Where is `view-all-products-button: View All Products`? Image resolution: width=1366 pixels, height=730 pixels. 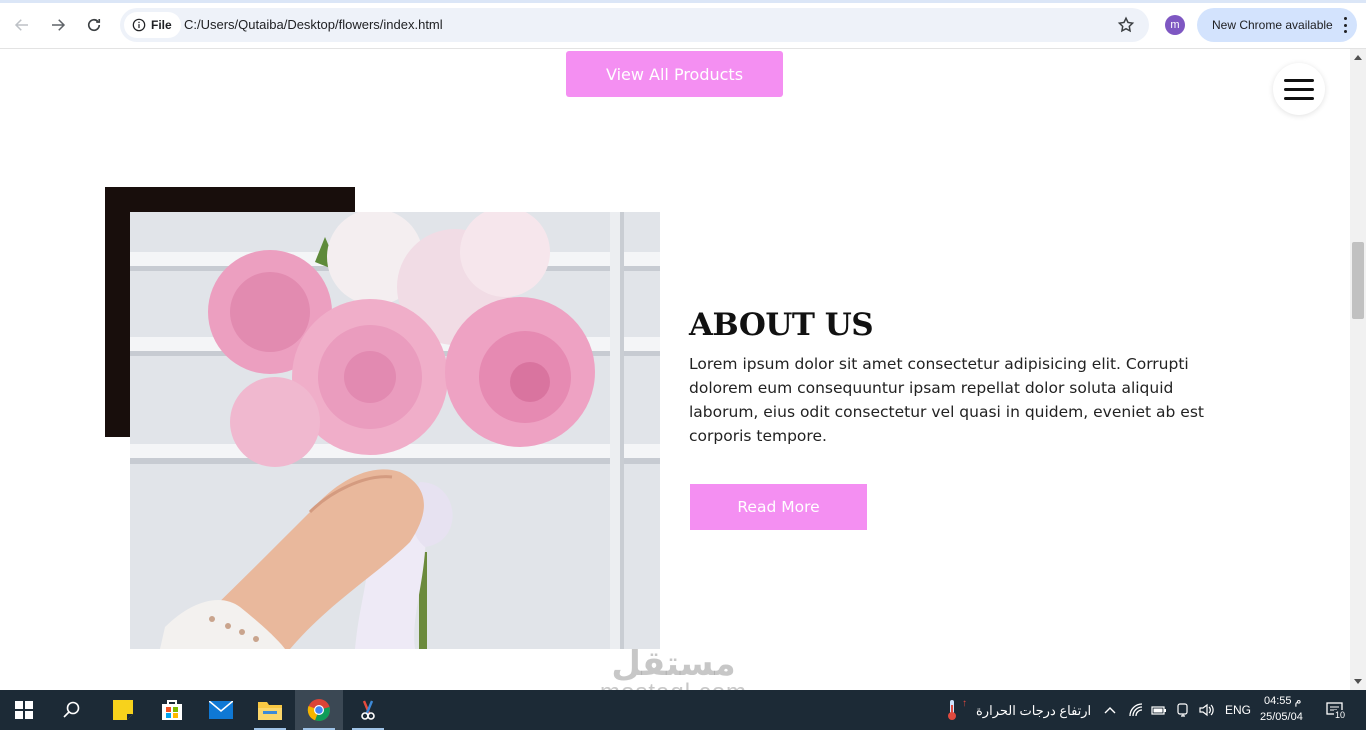 view-all-products-button: View All Products is located at coordinates (674, 74).